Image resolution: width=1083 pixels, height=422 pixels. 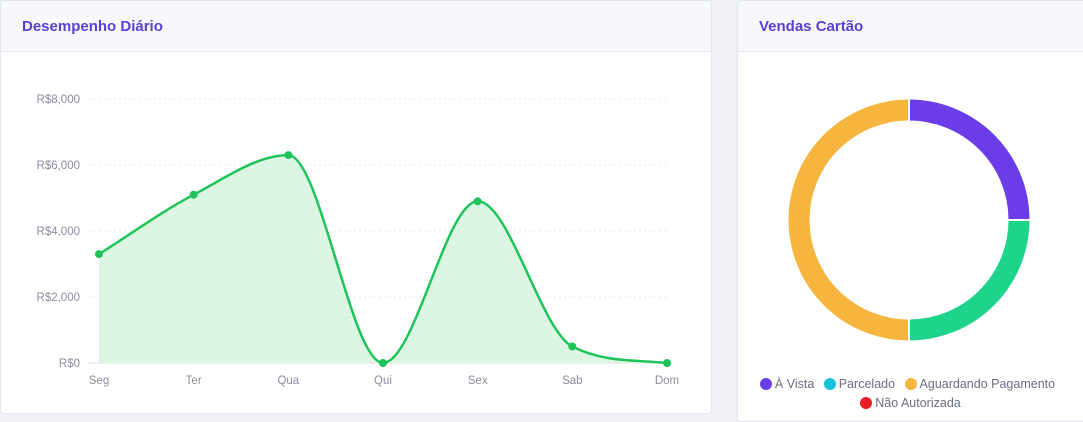 I want to click on y-tick-label: R$6,000, so click(x=58, y=166).